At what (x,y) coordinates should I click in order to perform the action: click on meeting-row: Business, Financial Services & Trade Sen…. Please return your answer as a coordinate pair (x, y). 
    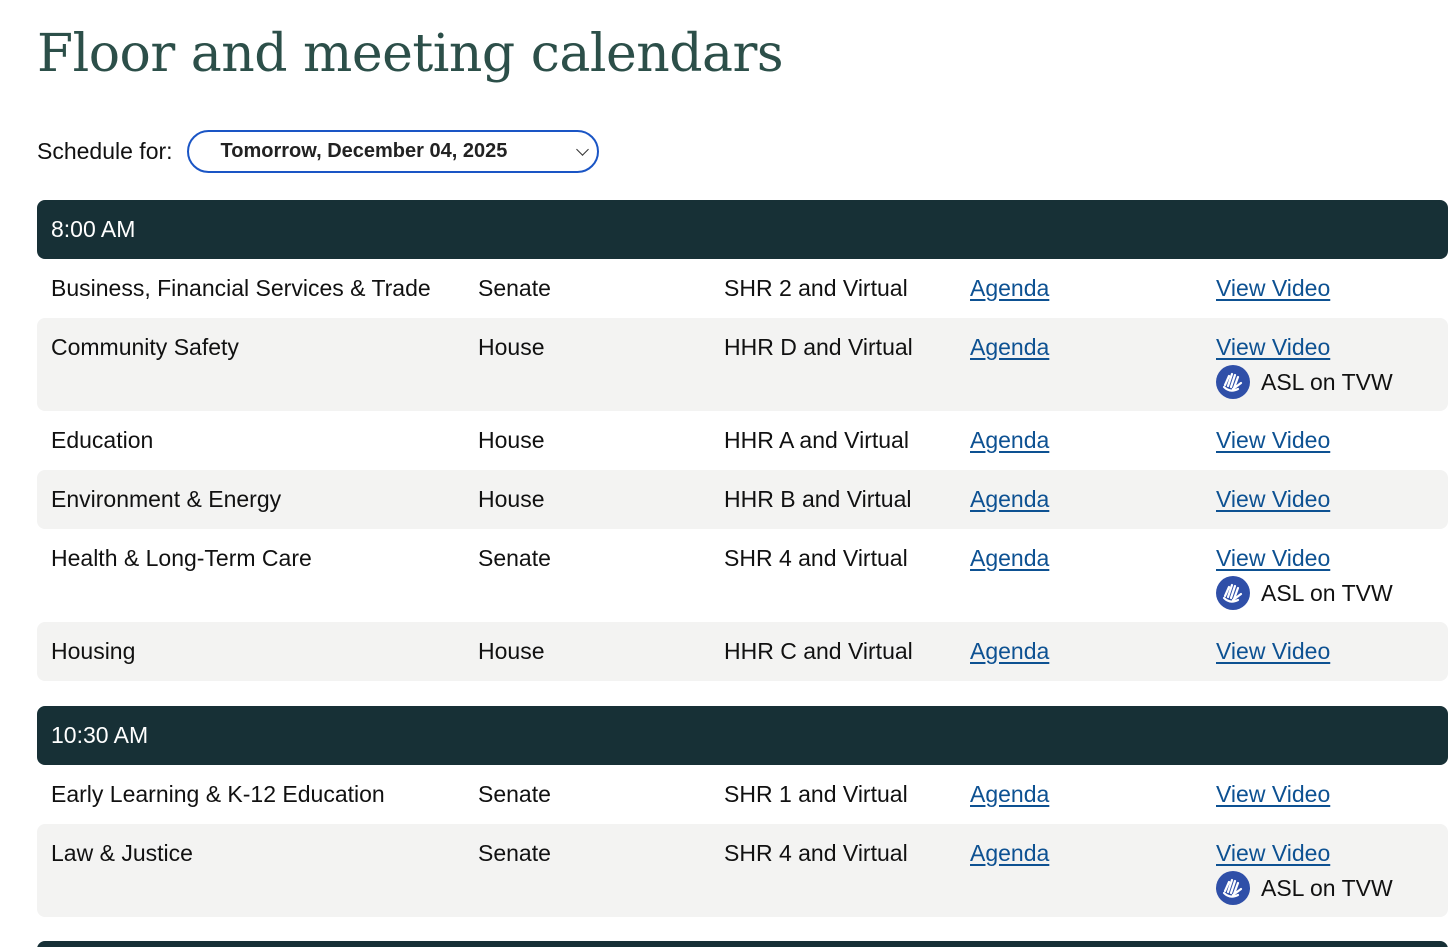
    Looking at the image, I should click on (742, 288).